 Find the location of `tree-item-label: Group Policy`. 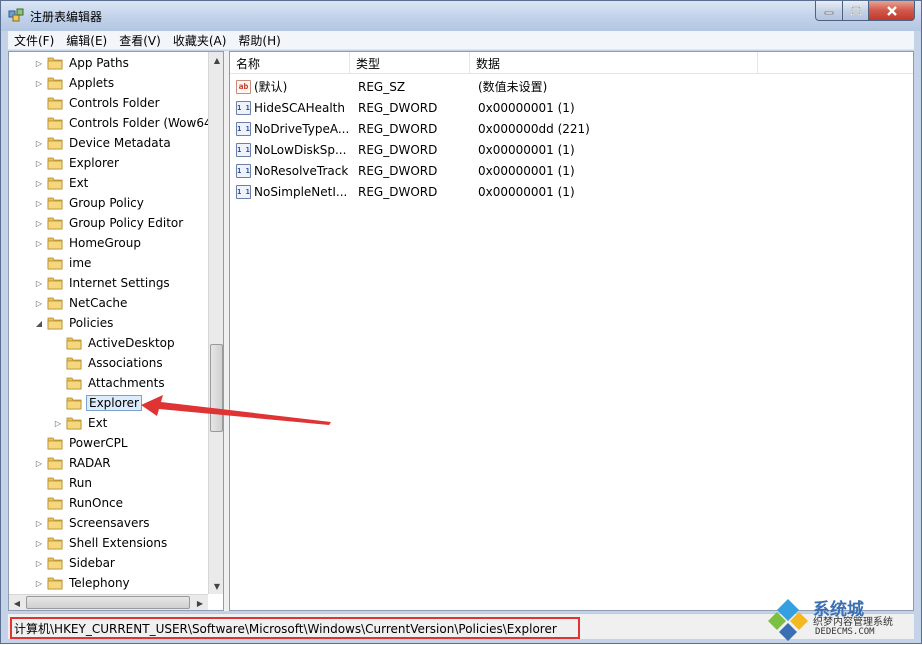

tree-item-label: Group Policy is located at coordinates (106, 203).